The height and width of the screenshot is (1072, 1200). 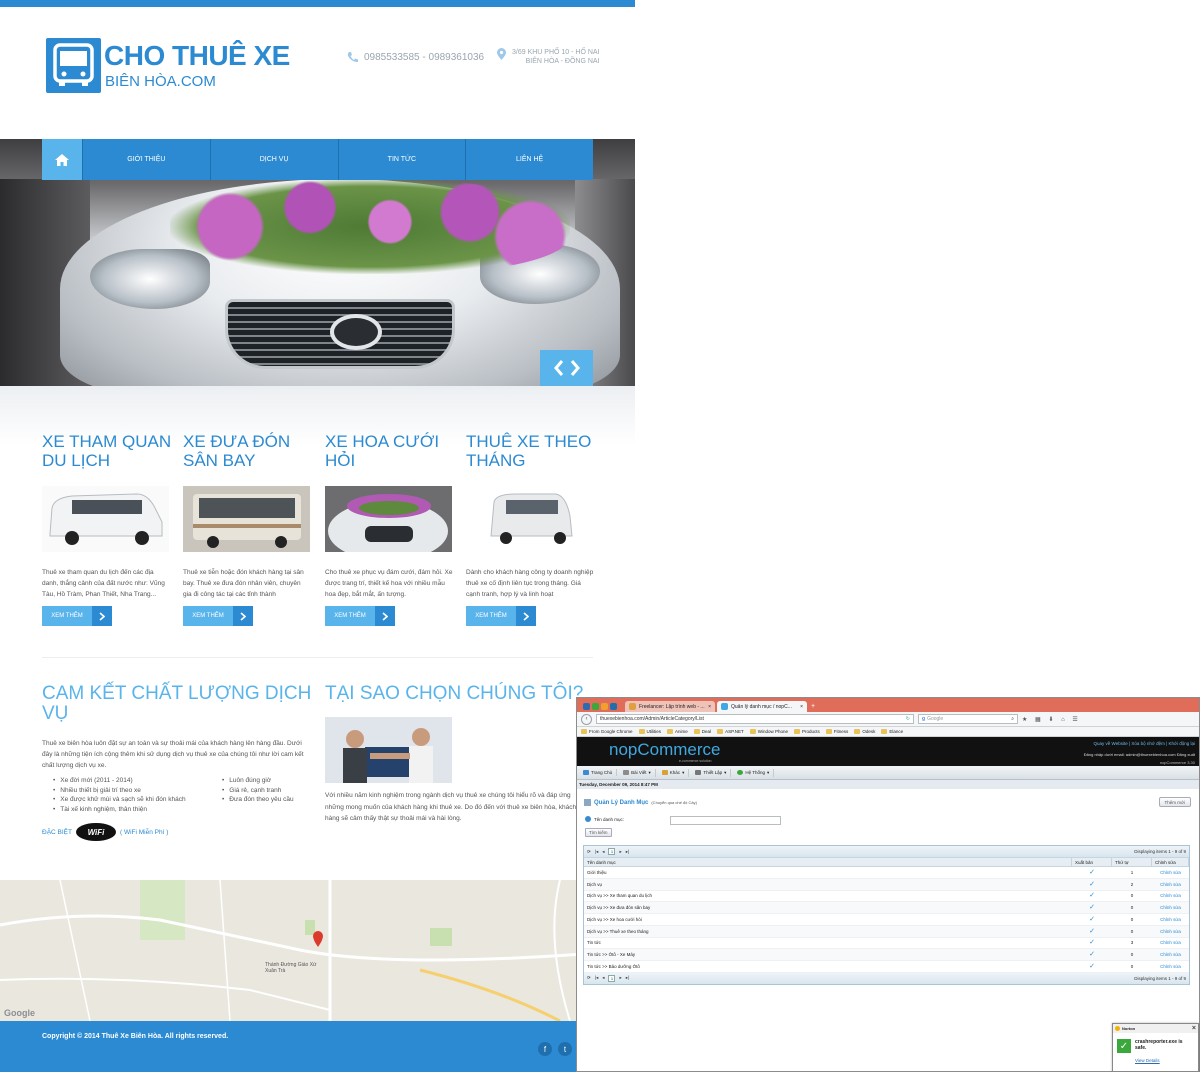 I want to click on menu-item-settings: Thiết Lập ▾, so click(x=711, y=772).